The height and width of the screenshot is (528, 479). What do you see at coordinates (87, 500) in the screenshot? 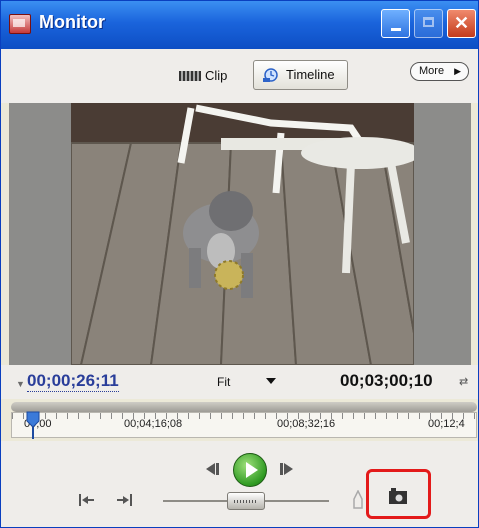
I see `go-to-in-point-icon` at bounding box center [87, 500].